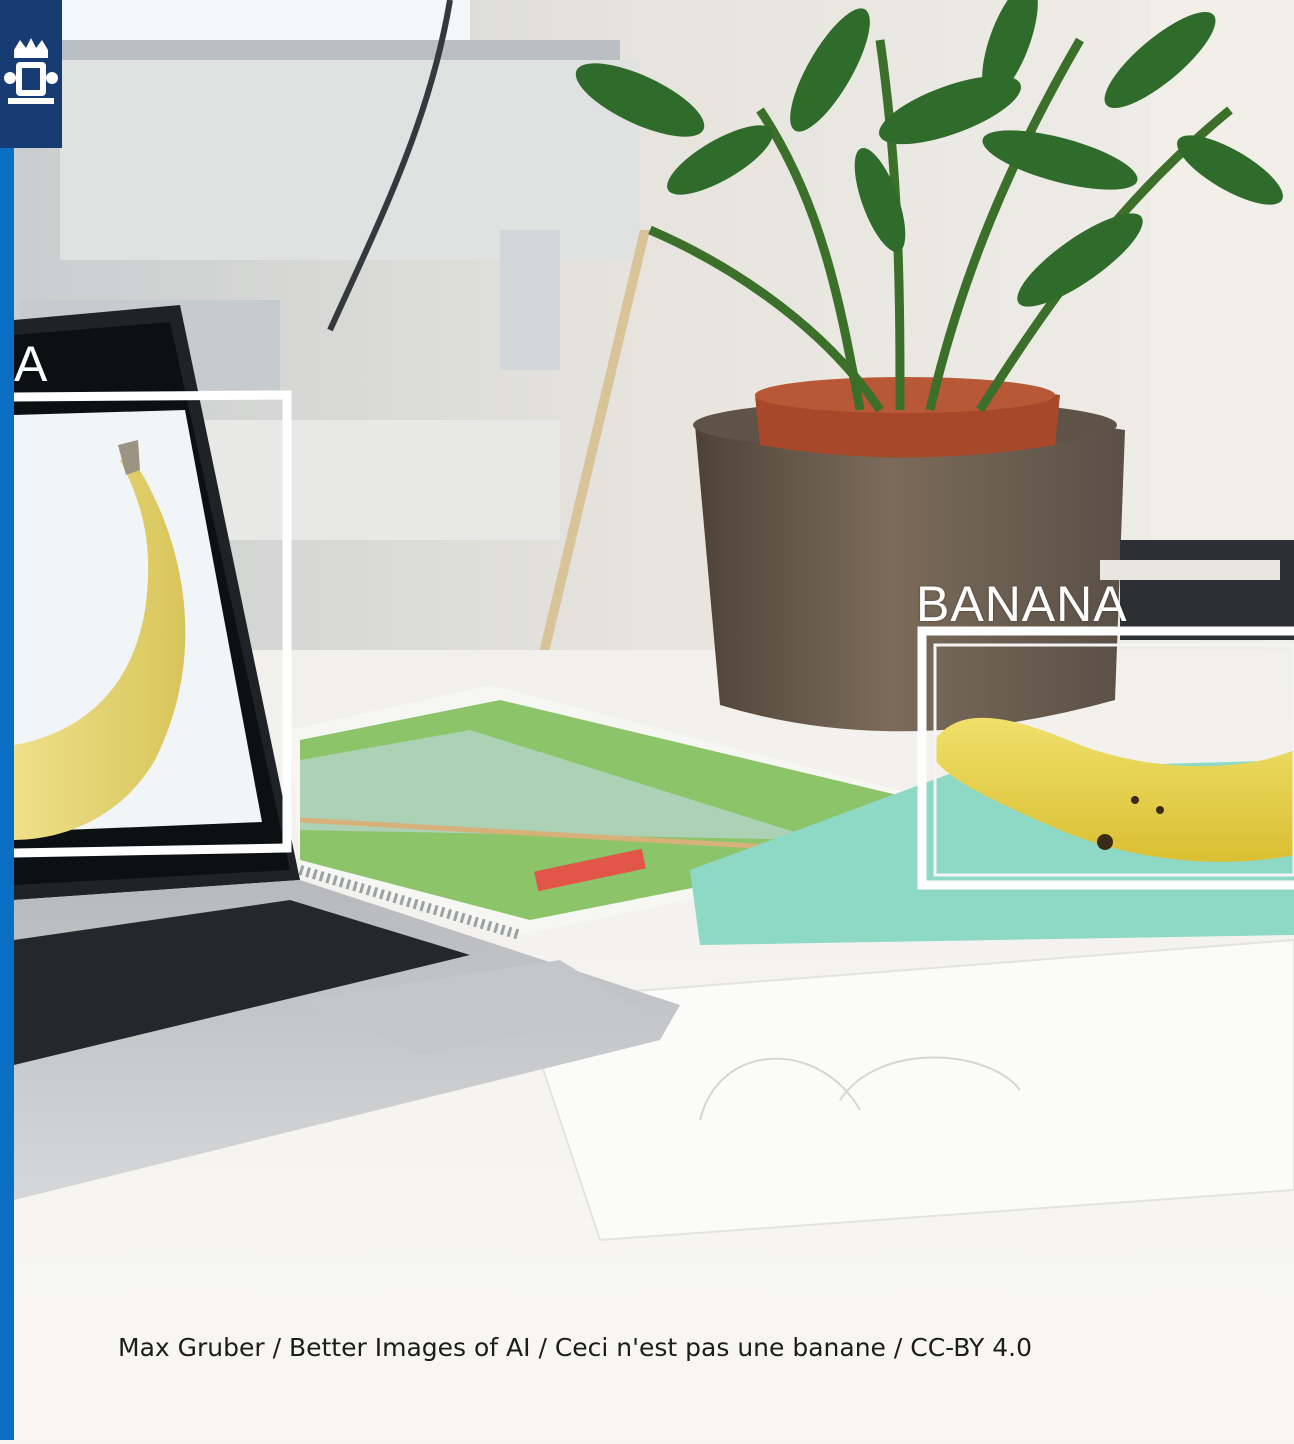  Describe the element at coordinates (910, 571) in the screenshot. I see `plant-pot` at that location.